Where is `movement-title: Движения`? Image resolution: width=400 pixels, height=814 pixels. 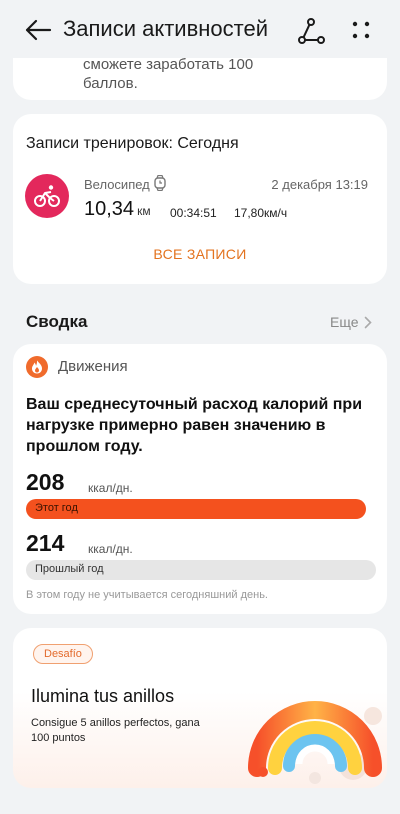
movement-title: Движения is located at coordinates (93, 366).